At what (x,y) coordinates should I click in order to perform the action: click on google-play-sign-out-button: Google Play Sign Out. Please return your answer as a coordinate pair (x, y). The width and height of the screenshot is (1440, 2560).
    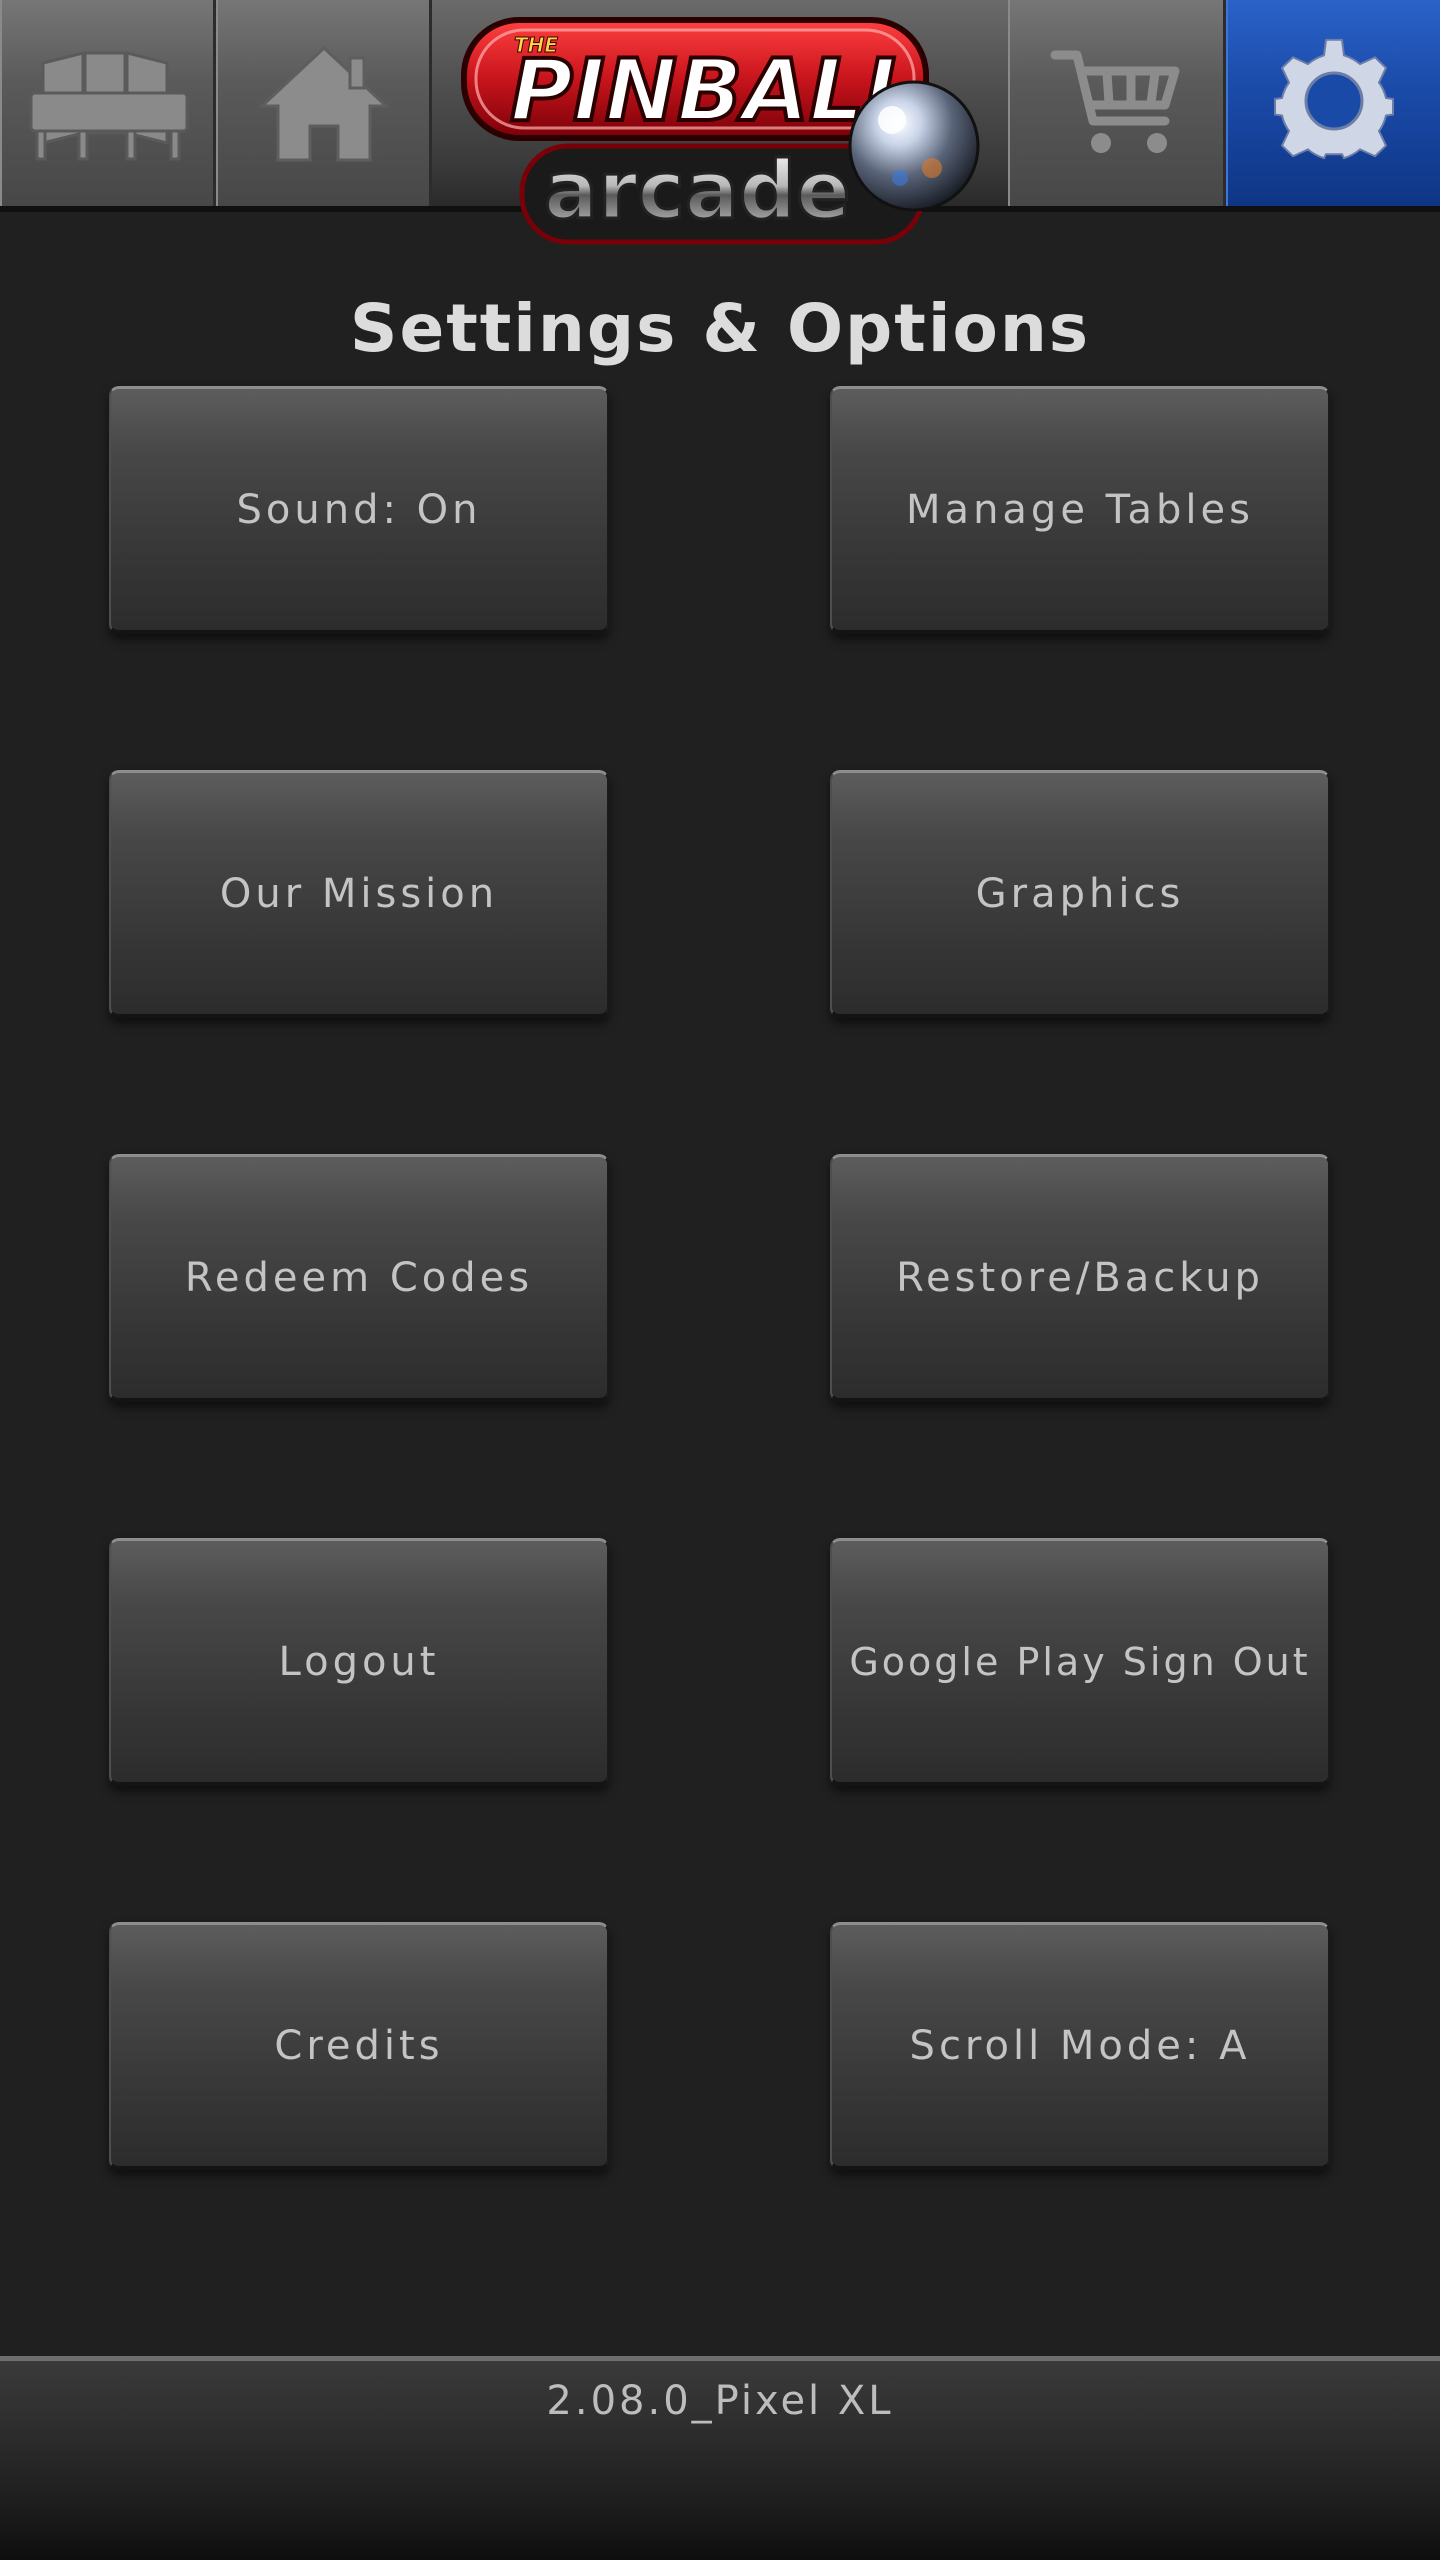
    Looking at the image, I should click on (1080, 1662).